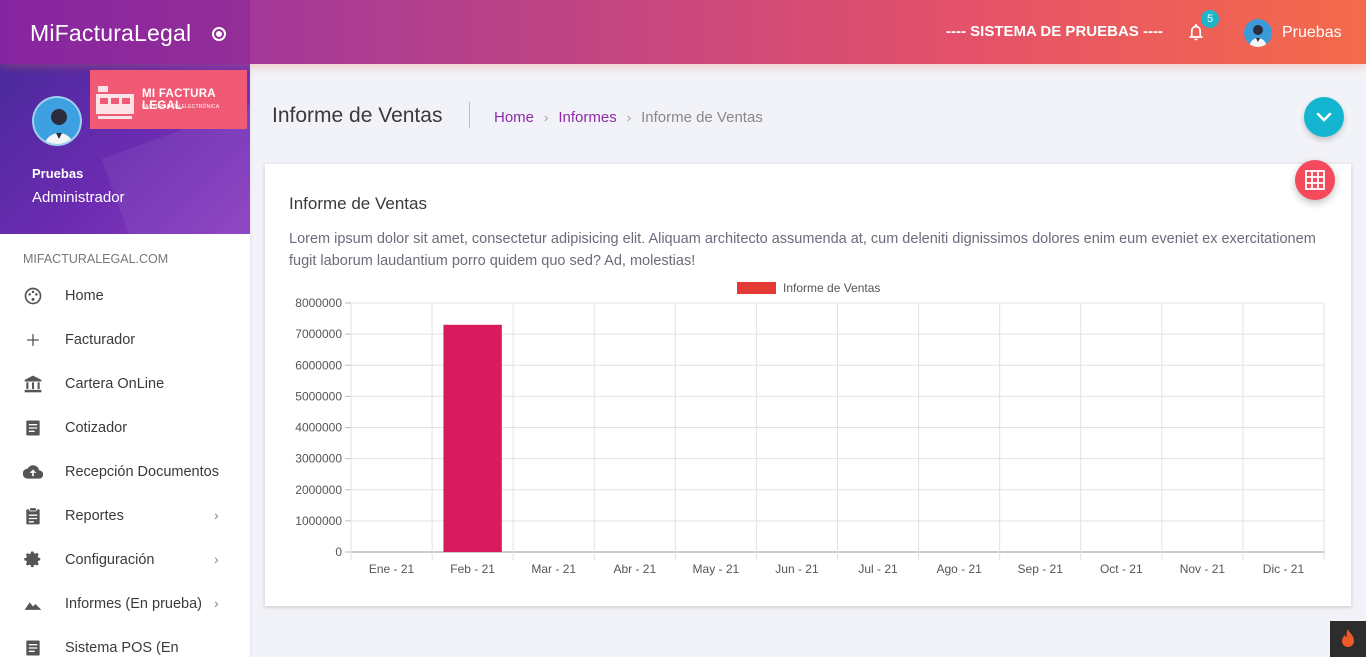 The width and height of the screenshot is (1366, 657). What do you see at coordinates (831, 288) in the screenshot?
I see `legend-label: Informe de Ventas` at bounding box center [831, 288].